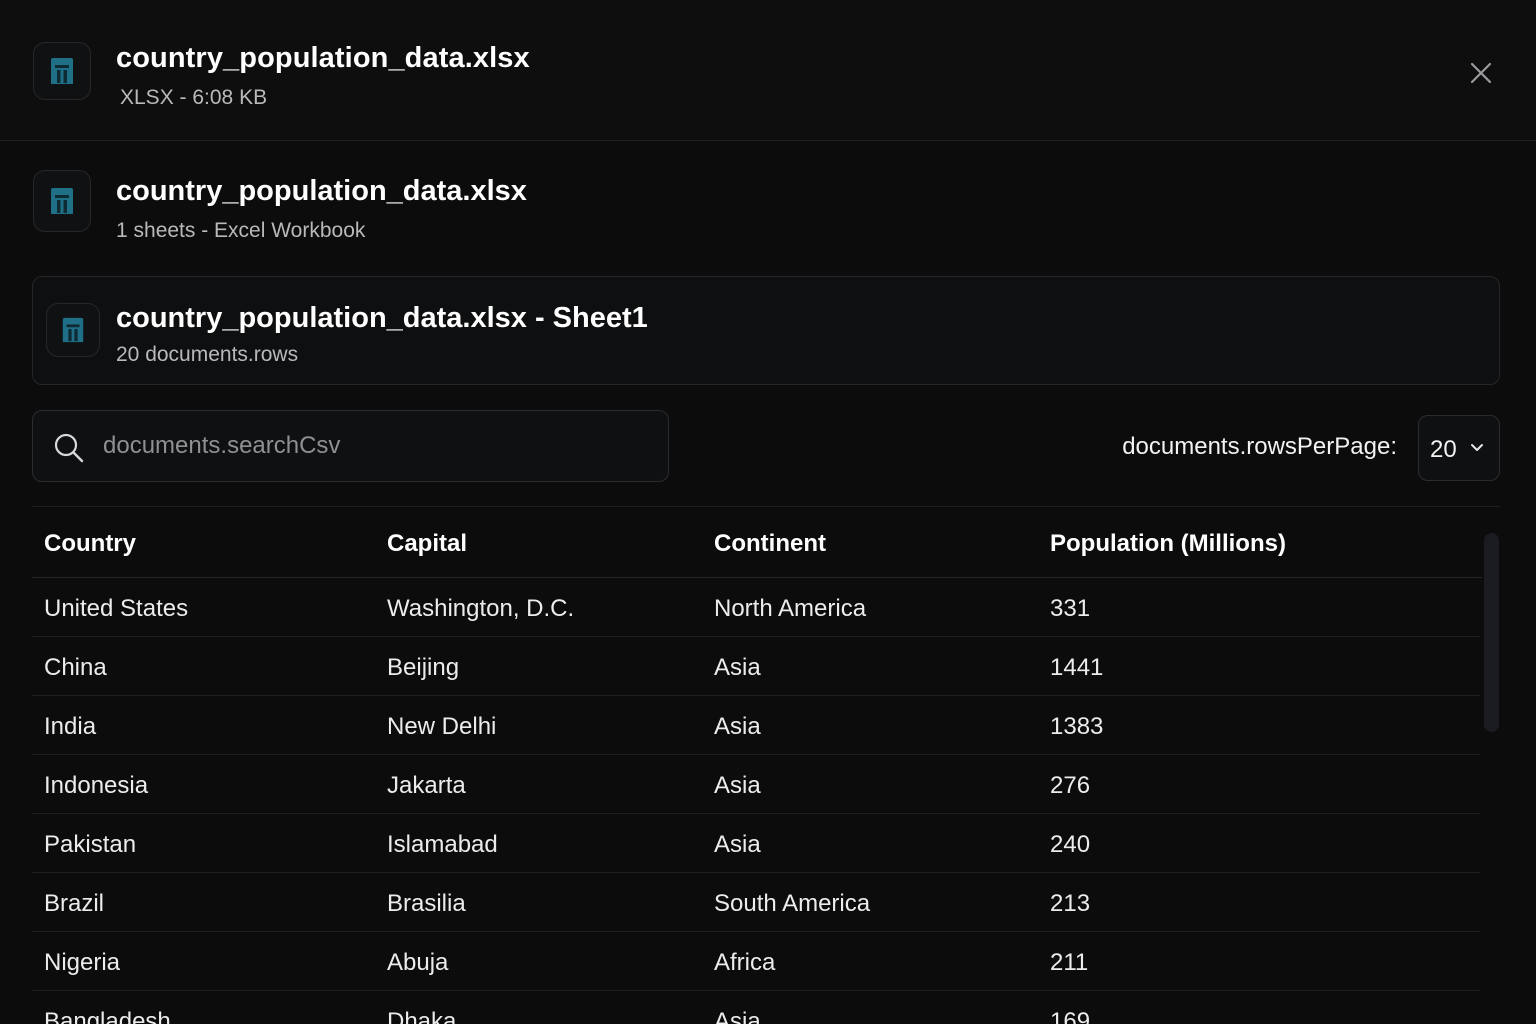  What do you see at coordinates (1077, 726) in the screenshot?
I see `cell-population: 1383` at bounding box center [1077, 726].